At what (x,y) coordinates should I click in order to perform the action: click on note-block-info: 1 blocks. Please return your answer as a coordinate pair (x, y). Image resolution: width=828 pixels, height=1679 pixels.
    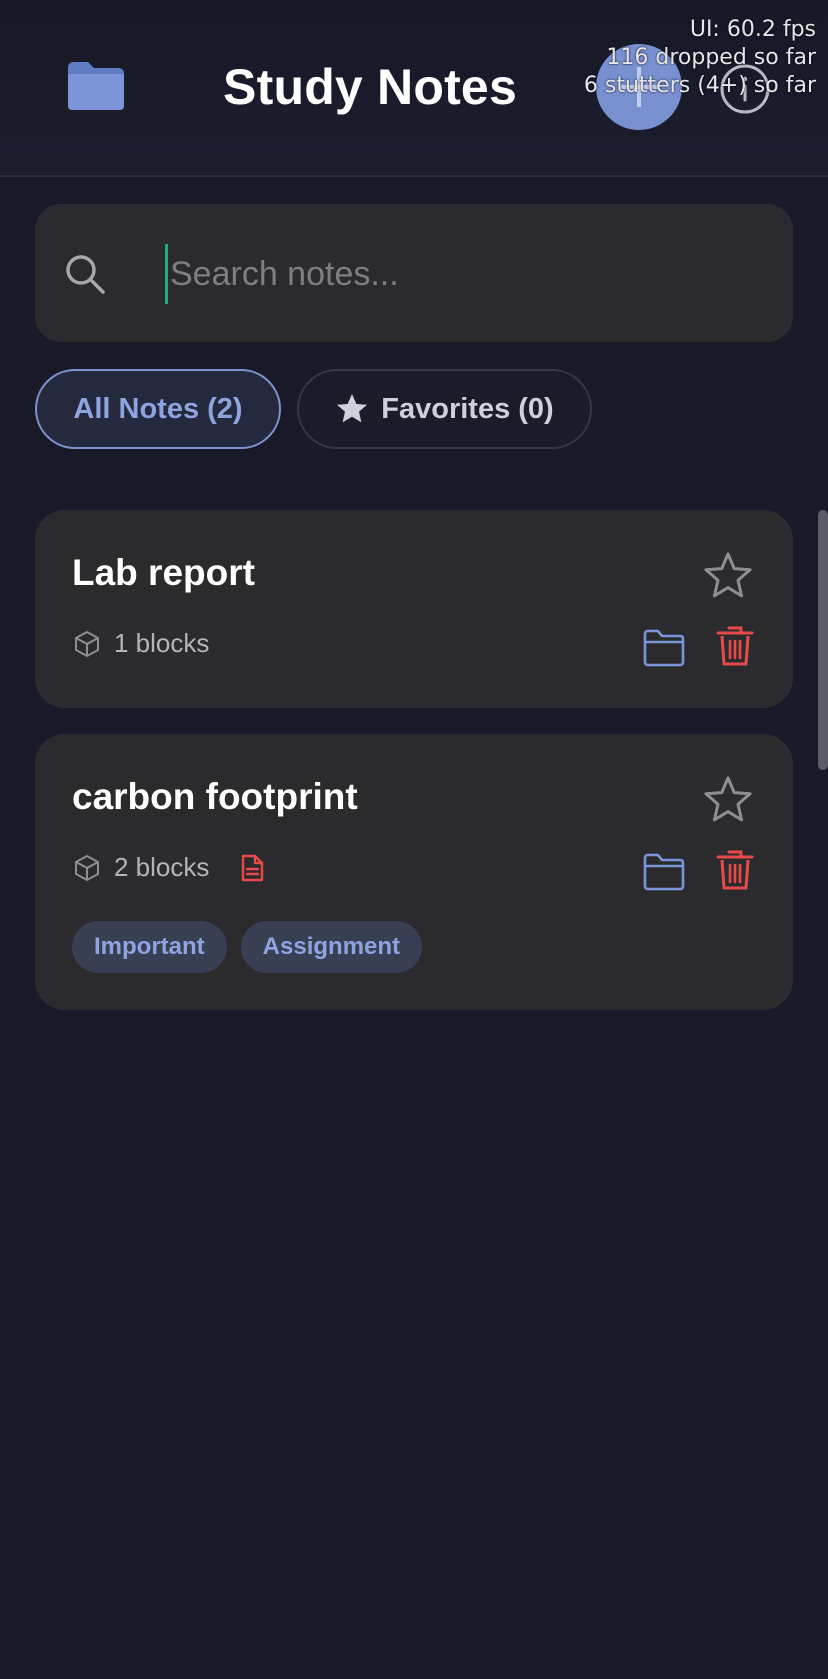
    Looking at the image, I should click on (140, 643).